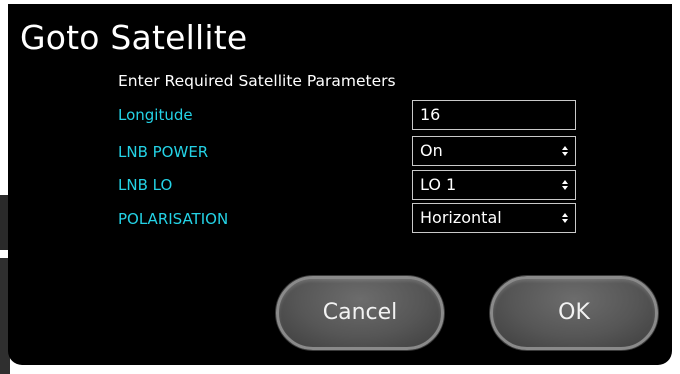 The height and width of the screenshot is (374, 680). What do you see at coordinates (574, 313) in the screenshot?
I see `ok-button: OK` at bounding box center [574, 313].